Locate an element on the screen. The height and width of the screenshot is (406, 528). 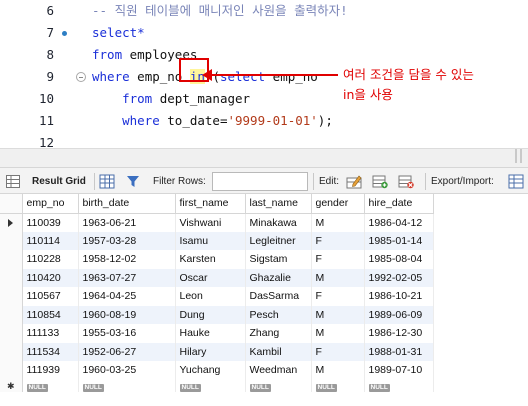
cell-birth-date: 1955-03-16 is located at coordinates (127, 333).